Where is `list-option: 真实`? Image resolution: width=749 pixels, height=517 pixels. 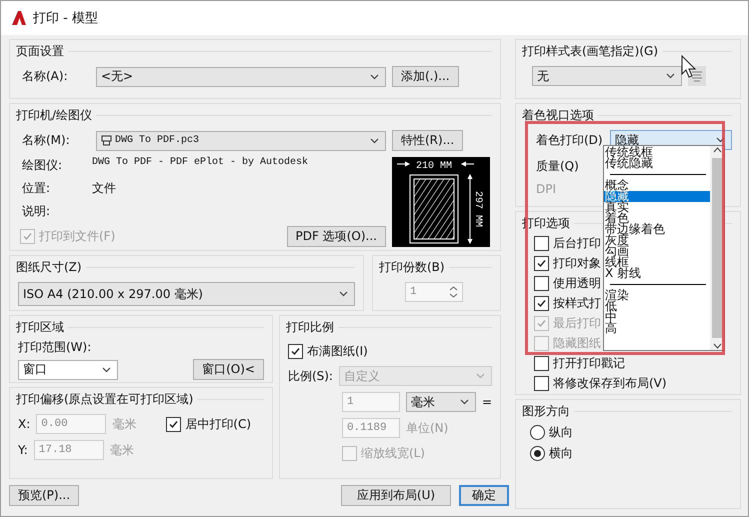
list-option: 真实 is located at coordinates (657, 207).